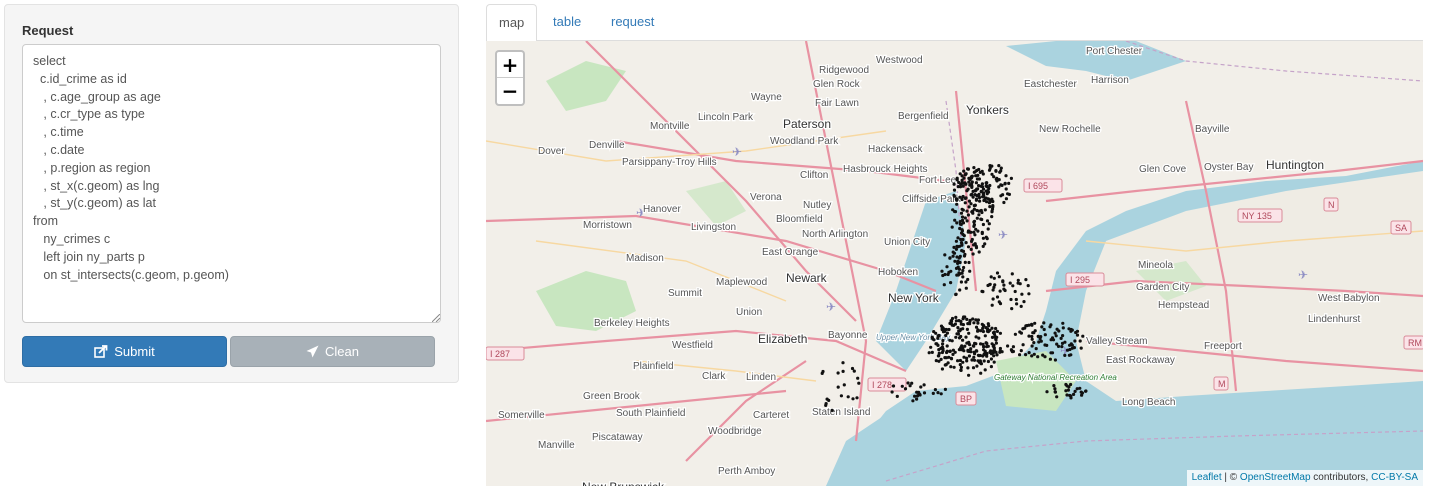 This screenshot has height=496, width=1429. What do you see at coordinates (510, 65) in the screenshot?
I see `zoom-in-button: +` at bounding box center [510, 65].